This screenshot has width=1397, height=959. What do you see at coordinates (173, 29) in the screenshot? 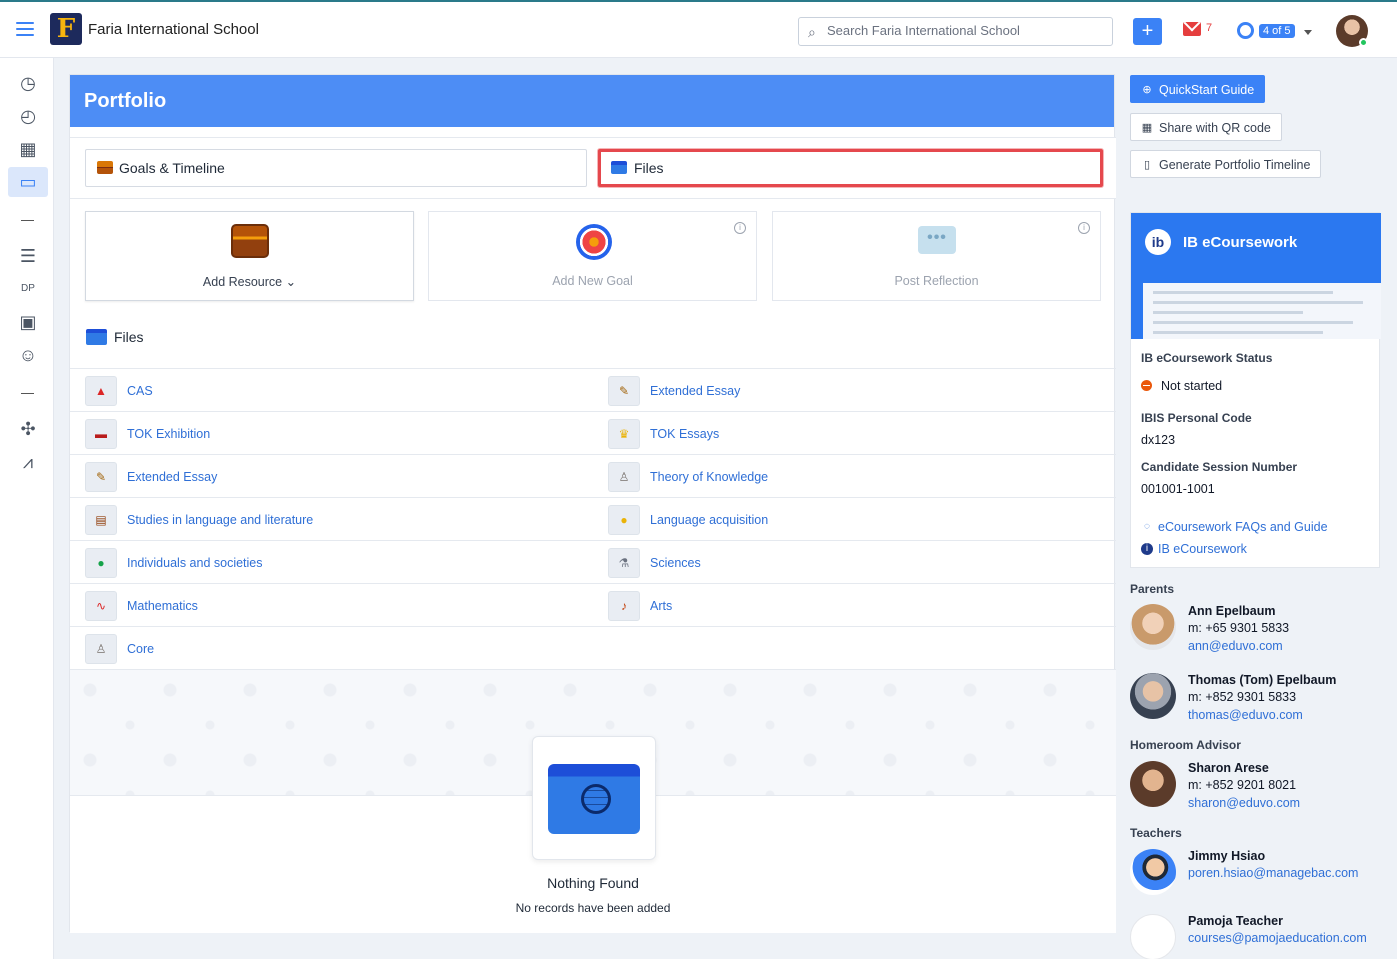
I see `school-name: Faria International School` at bounding box center [173, 29].